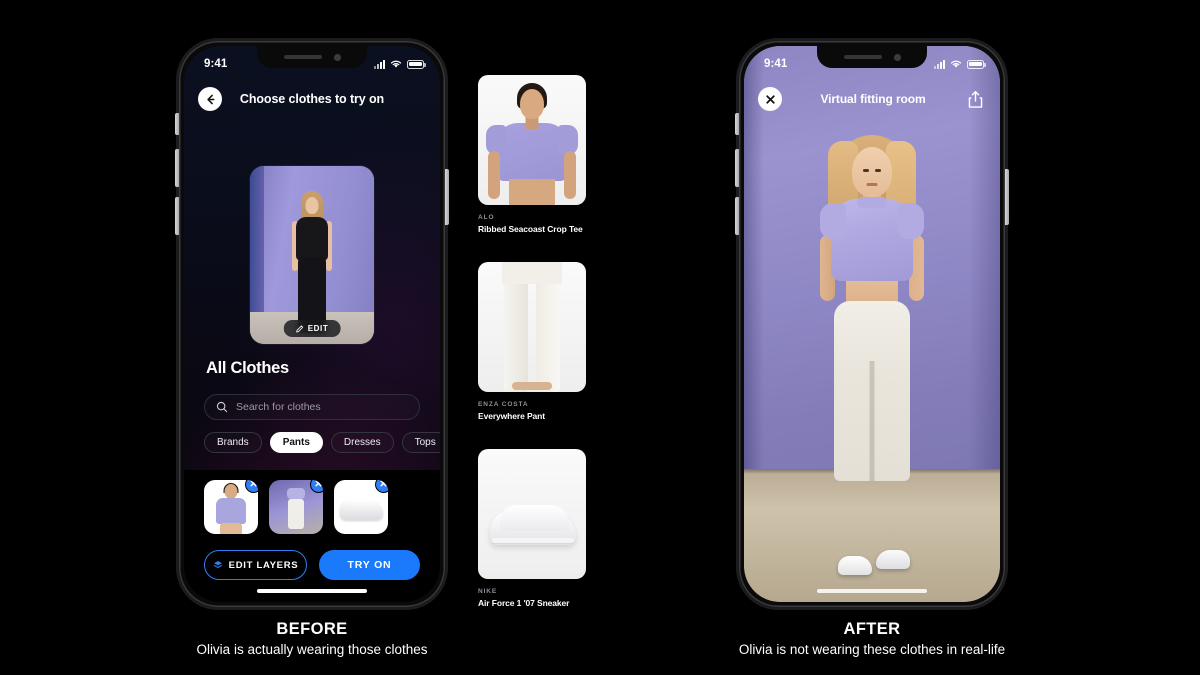 The height and width of the screenshot is (675, 1200). Describe the element at coordinates (872, 629) in the screenshot. I see `after-caption-heading: AFTER` at that location.